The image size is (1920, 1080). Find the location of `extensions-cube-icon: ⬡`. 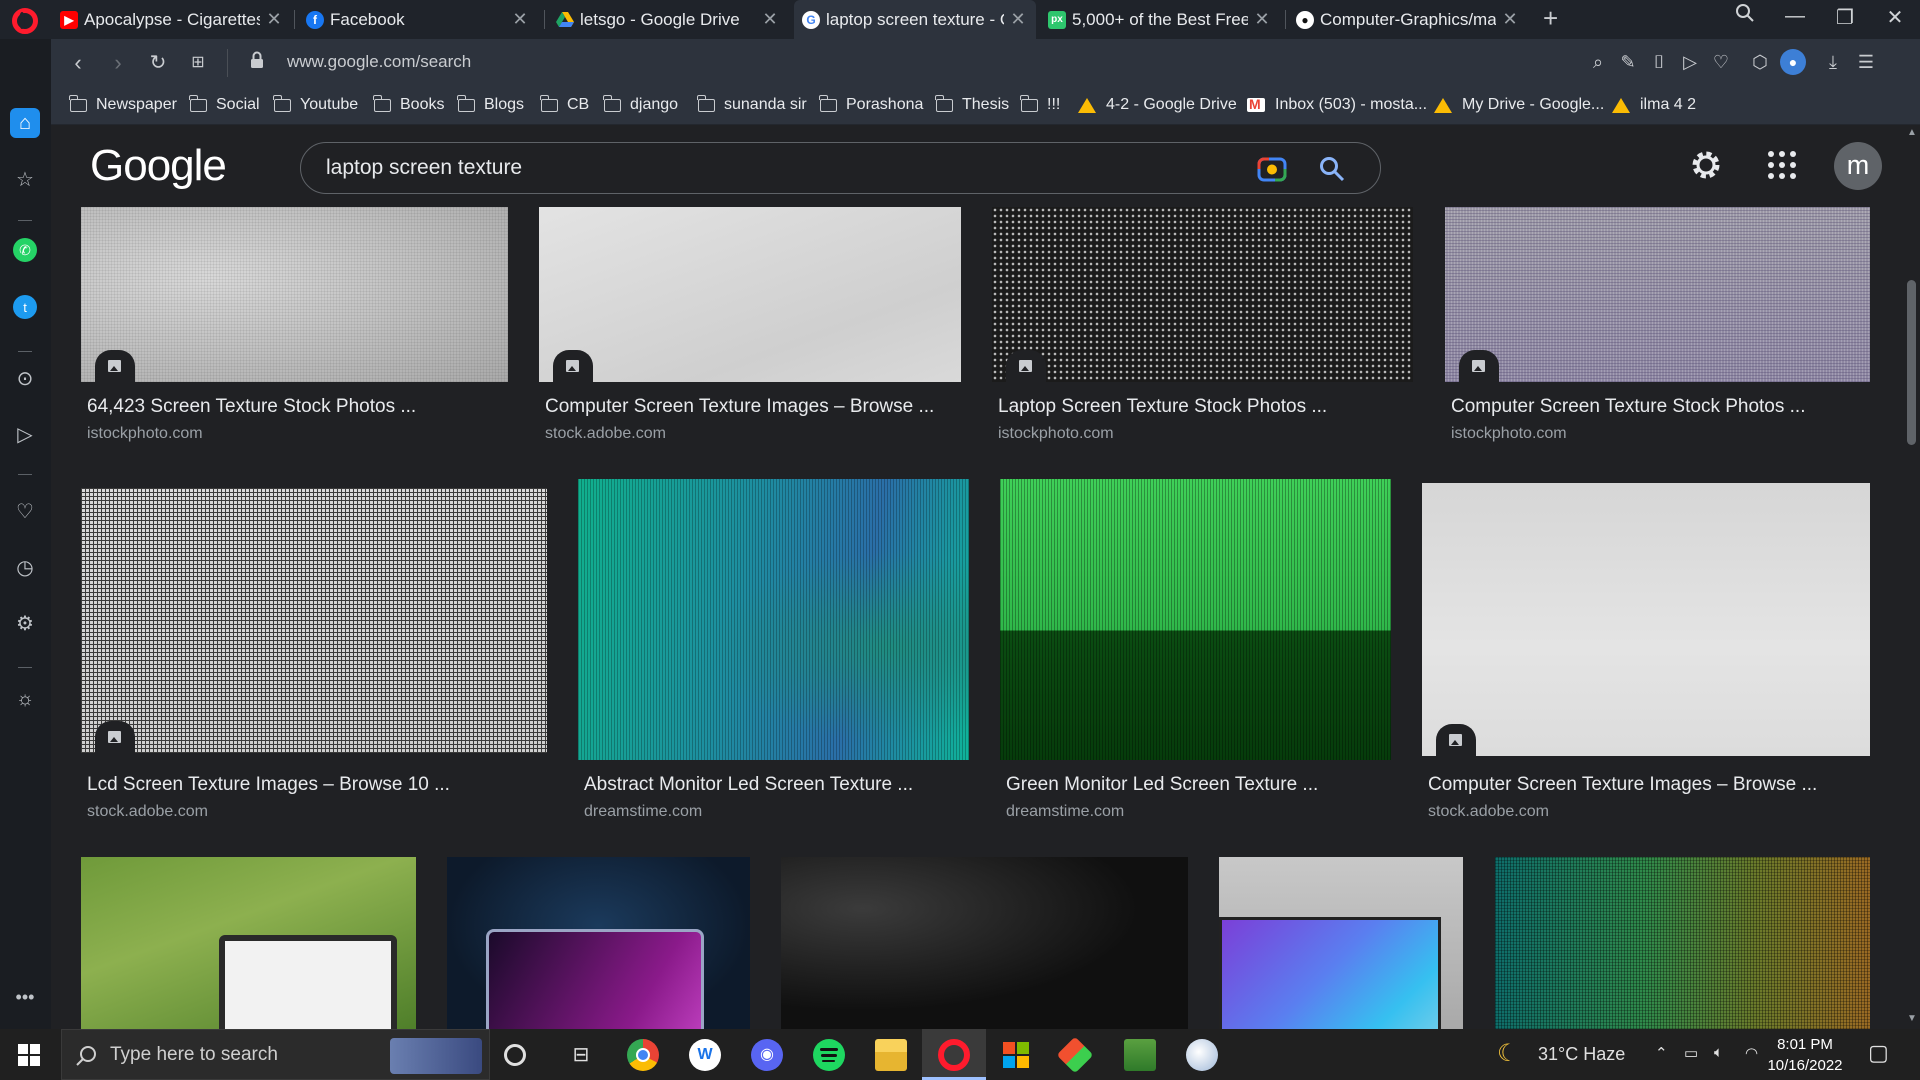

extensions-cube-icon: ⬡ is located at coordinates (1760, 62).